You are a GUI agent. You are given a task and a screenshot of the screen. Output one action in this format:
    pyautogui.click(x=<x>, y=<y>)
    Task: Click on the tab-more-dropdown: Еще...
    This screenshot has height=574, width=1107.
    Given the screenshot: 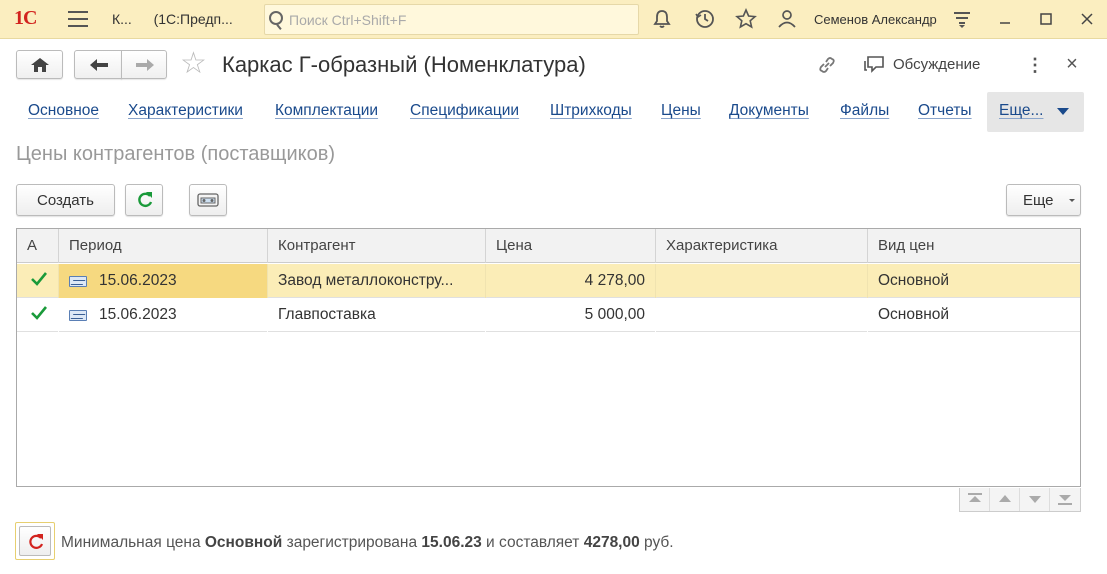 What is the action you would take?
    pyautogui.click(x=1035, y=112)
    